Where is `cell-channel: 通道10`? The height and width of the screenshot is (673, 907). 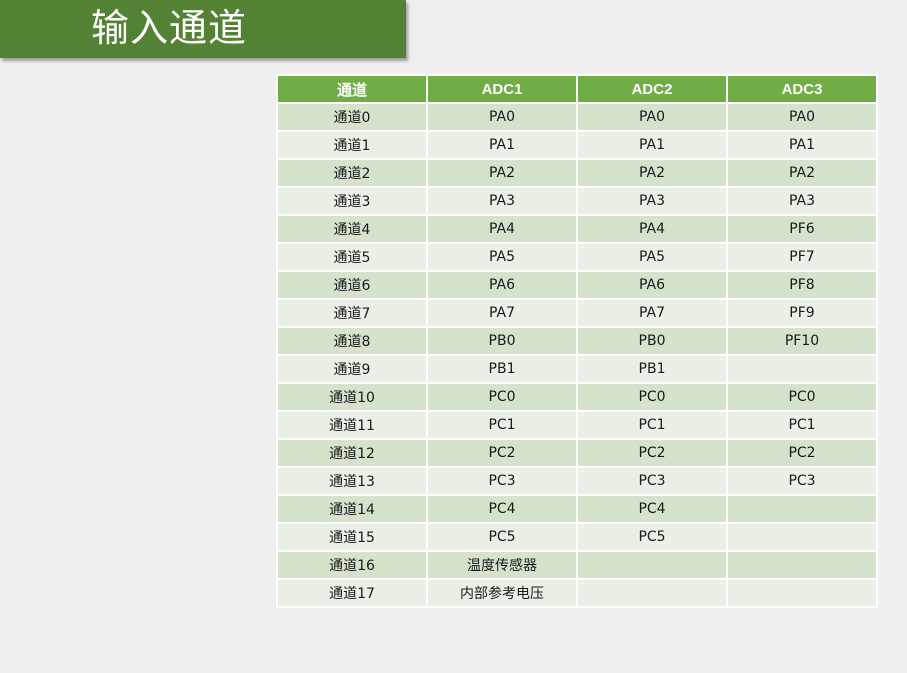 cell-channel: 通道10 is located at coordinates (352, 397).